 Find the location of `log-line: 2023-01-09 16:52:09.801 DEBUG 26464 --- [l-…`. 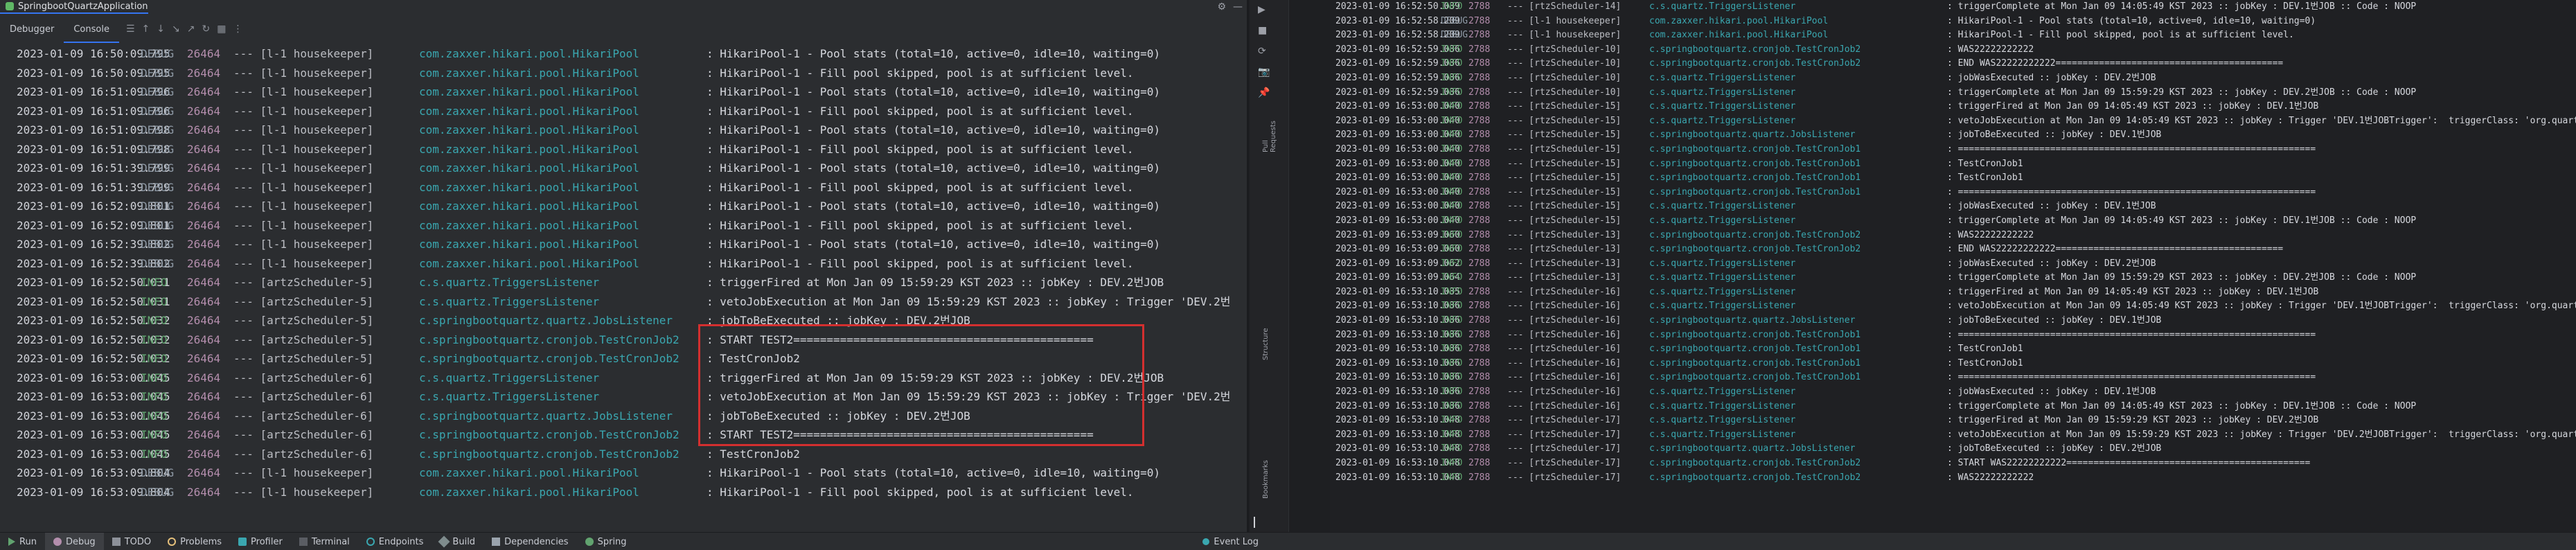

log-line: 2023-01-09 16:52:09.801 DEBUG 26464 --- [l-… is located at coordinates (623, 226).